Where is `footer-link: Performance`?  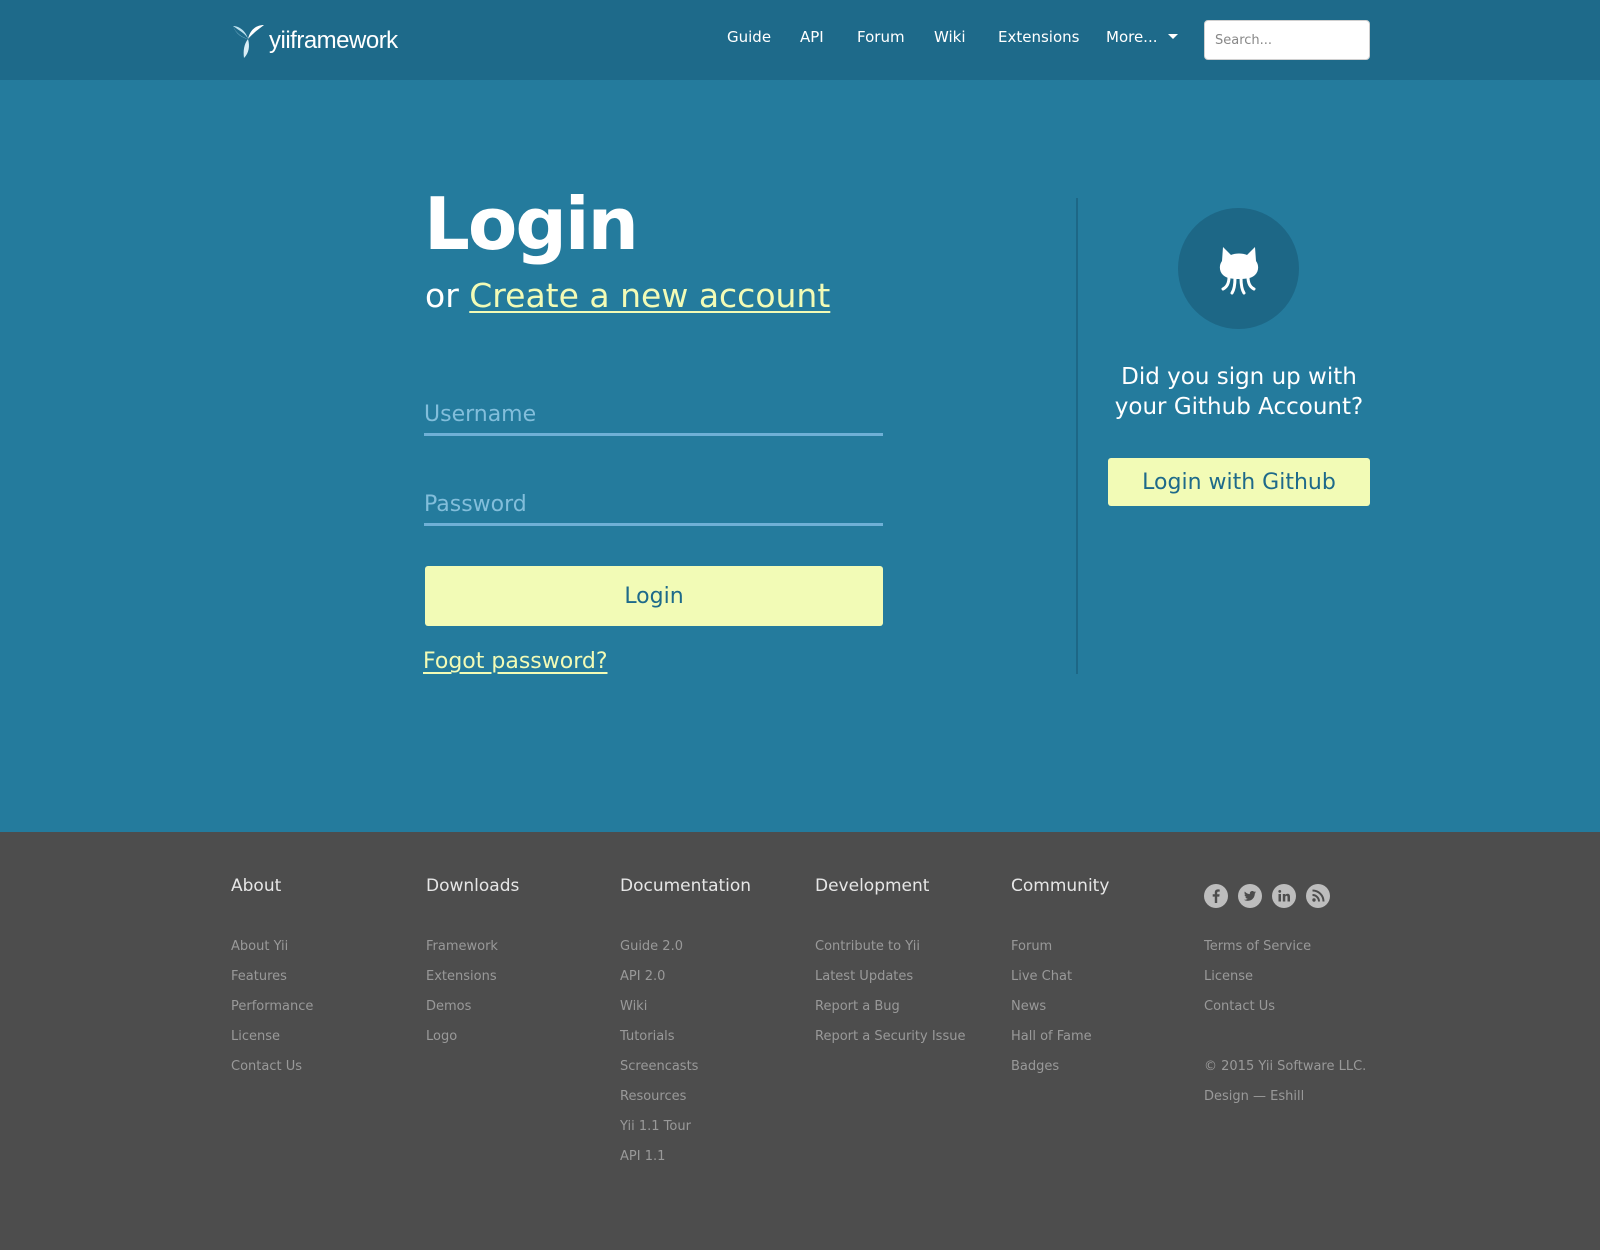 footer-link: Performance is located at coordinates (272, 1011).